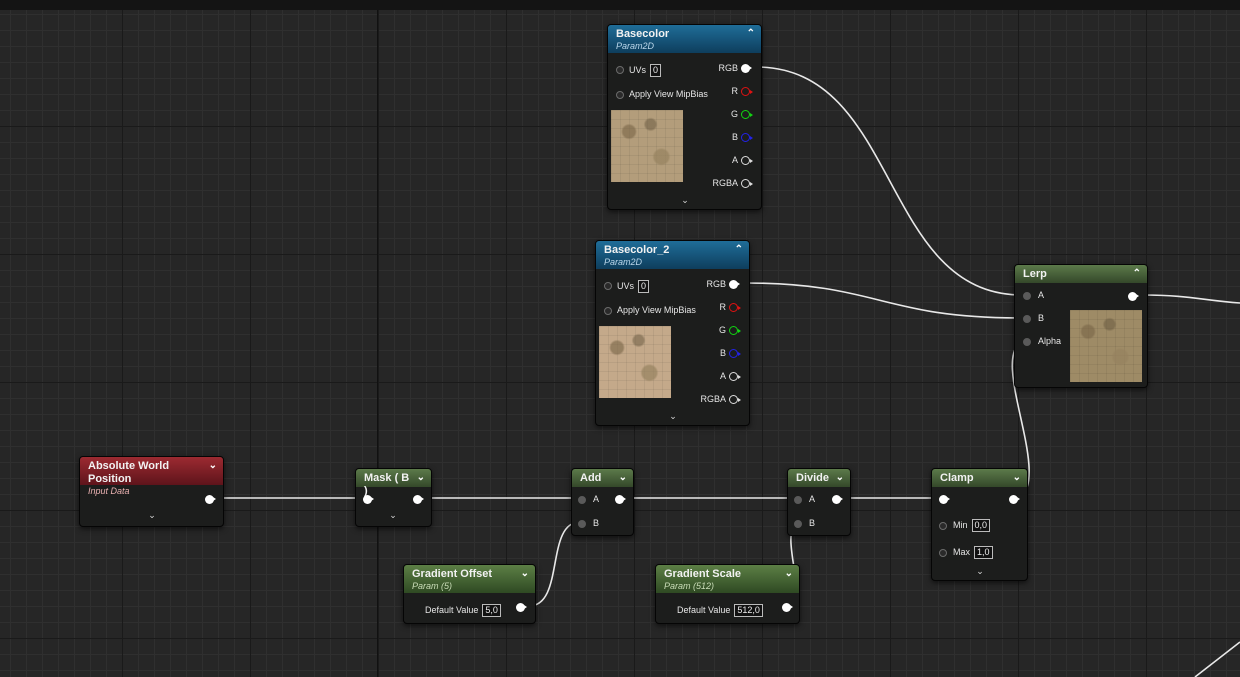 This screenshot has width=1240, height=677. I want to click on world-position-output-pin, so click(210, 499).